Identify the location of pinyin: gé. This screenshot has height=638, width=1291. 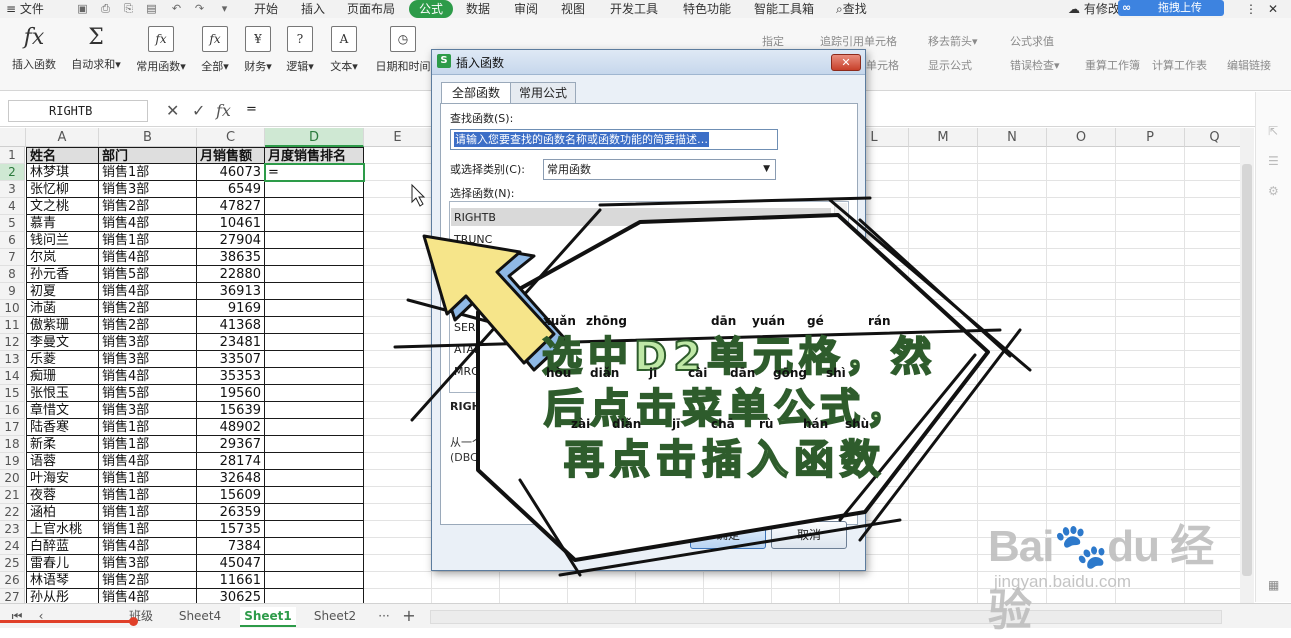
(815, 321).